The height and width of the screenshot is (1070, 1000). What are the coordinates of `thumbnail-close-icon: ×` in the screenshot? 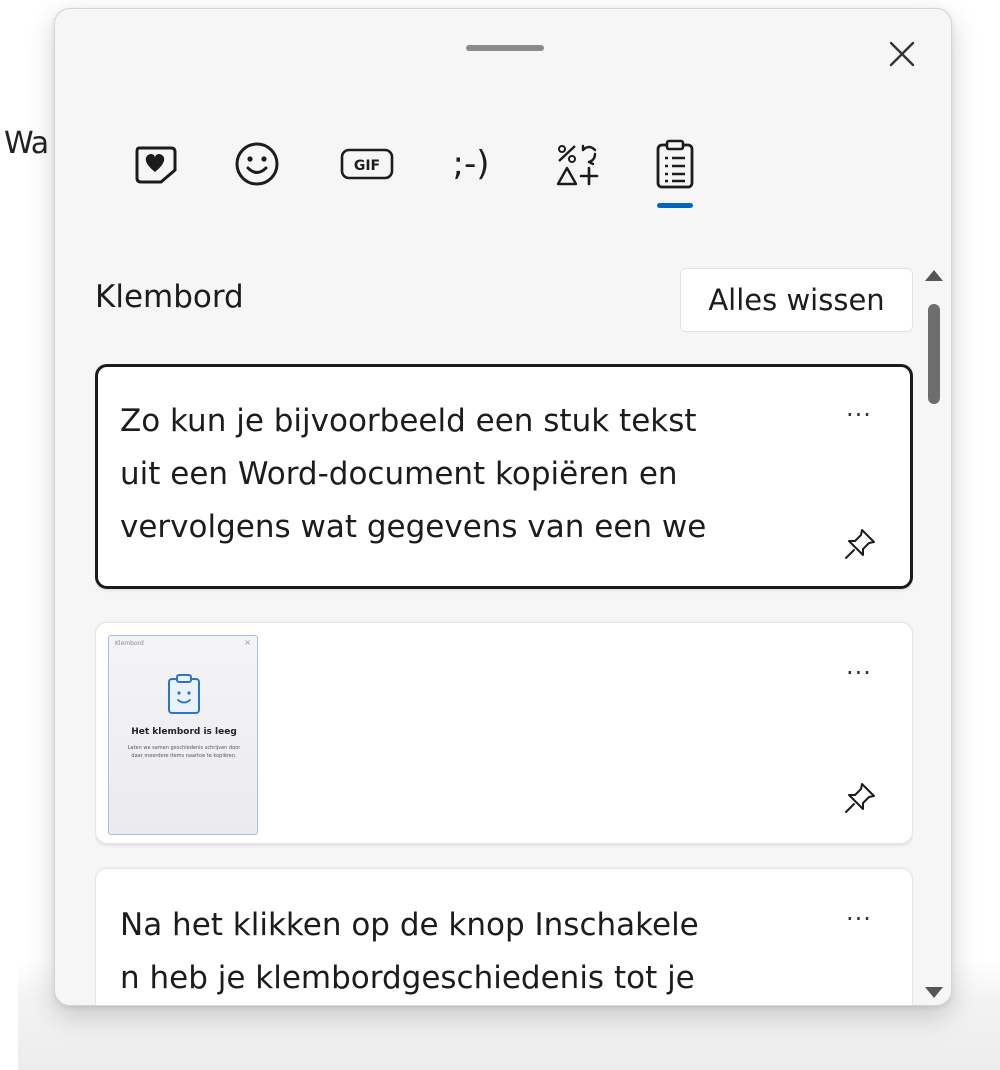 It's located at (247, 642).